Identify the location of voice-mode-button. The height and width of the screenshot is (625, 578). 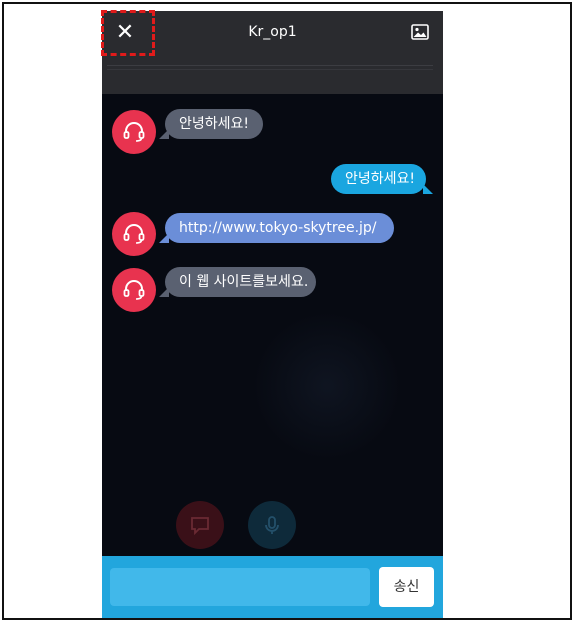
(272, 525).